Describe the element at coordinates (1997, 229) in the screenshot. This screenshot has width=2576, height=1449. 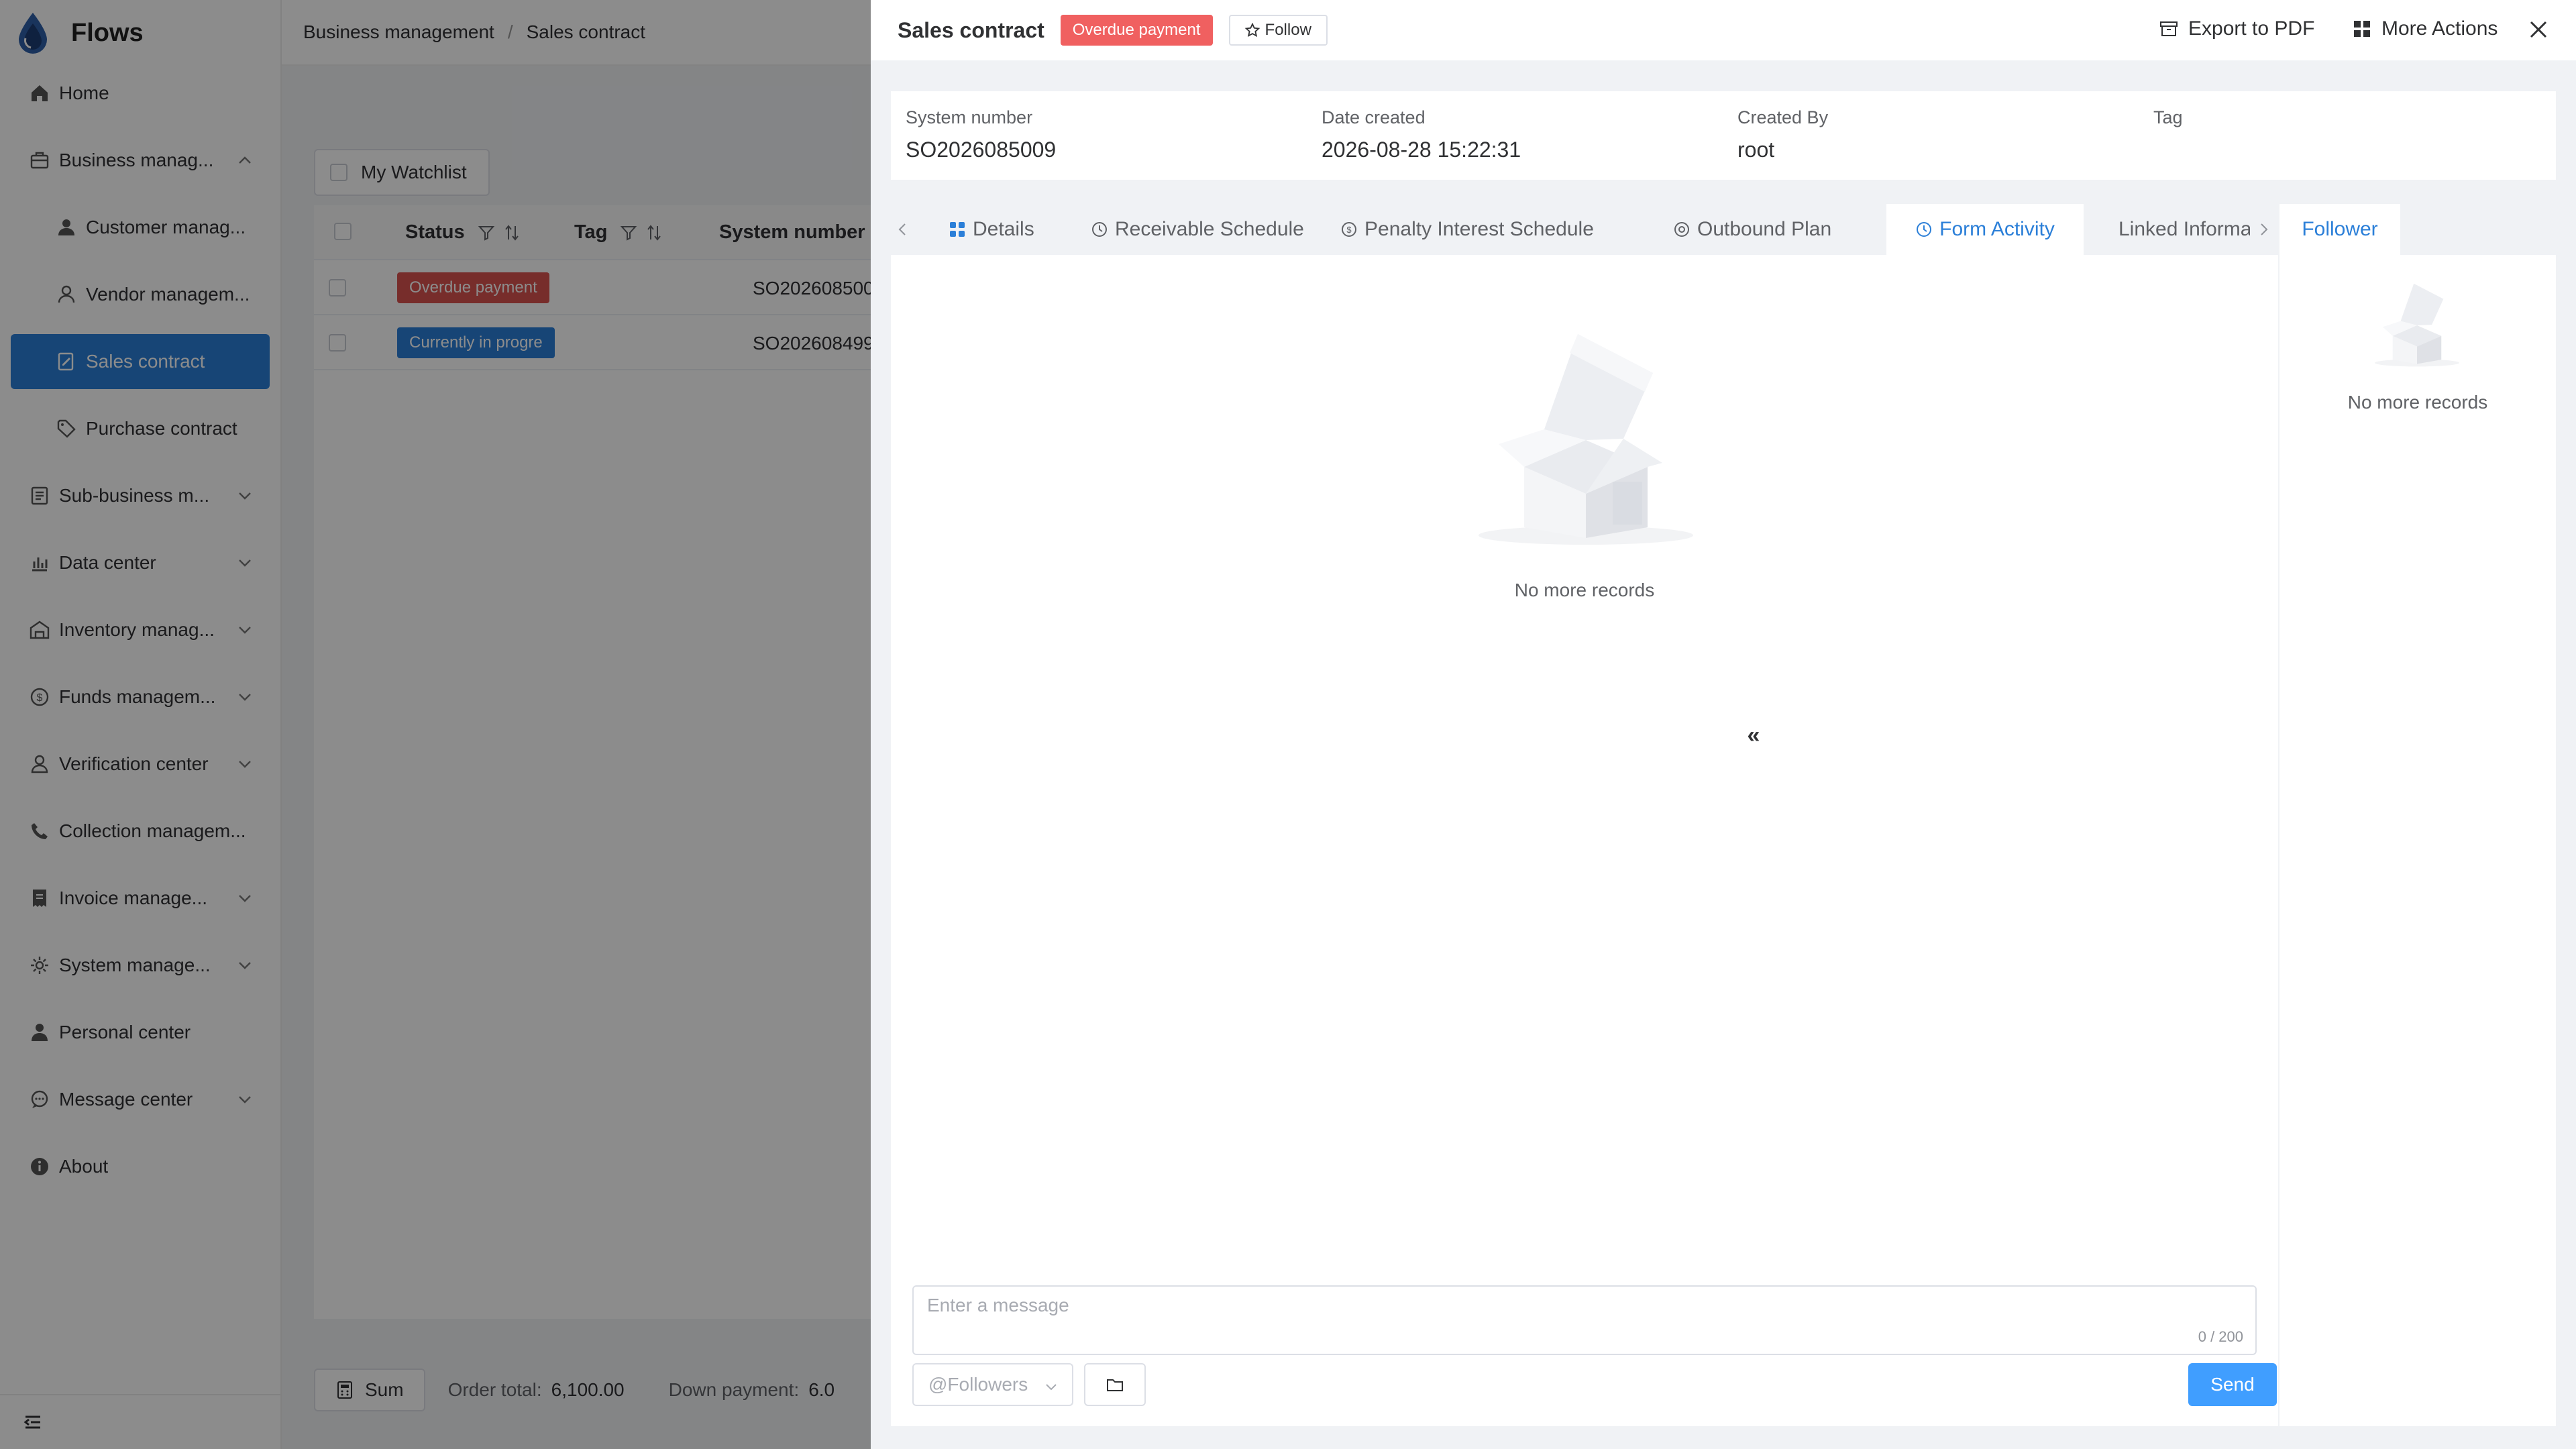
I see `tab-label: Form Activity` at that location.